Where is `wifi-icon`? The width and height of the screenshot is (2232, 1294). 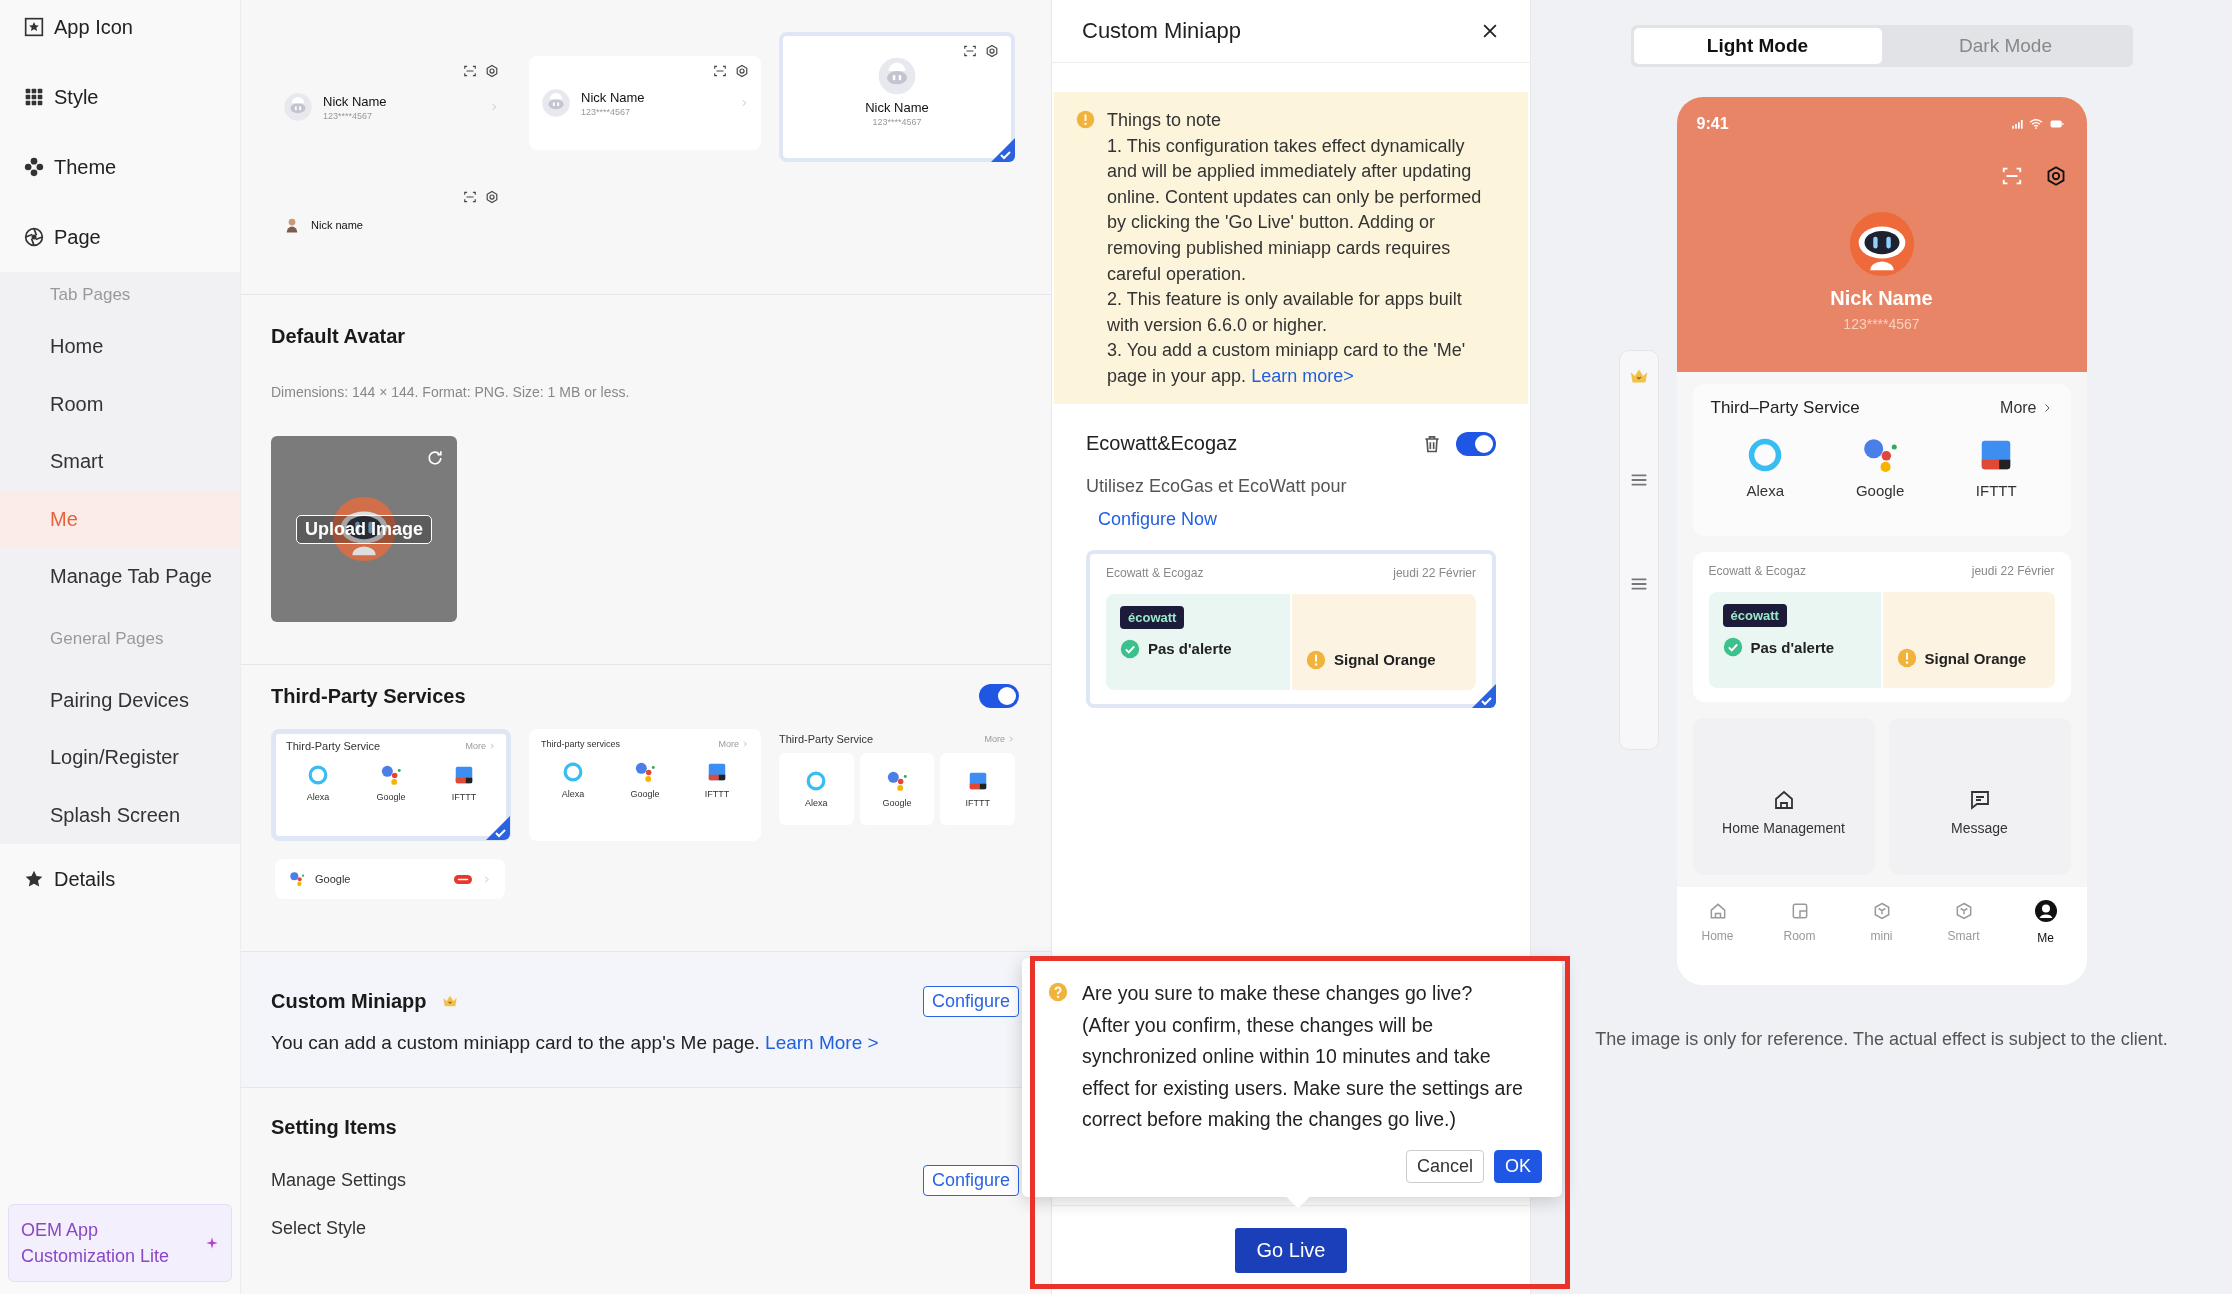
wifi-icon is located at coordinates (2035, 124).